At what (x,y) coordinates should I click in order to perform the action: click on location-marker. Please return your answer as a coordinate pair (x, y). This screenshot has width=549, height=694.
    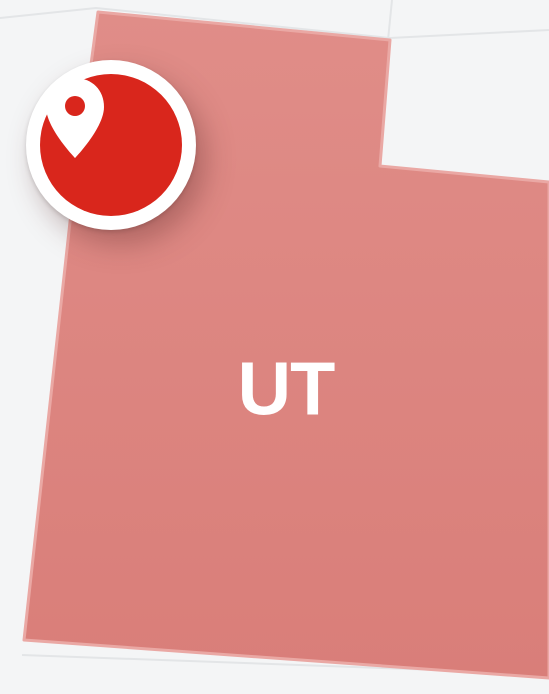
    Looking at the image, I should click on (111, 145).